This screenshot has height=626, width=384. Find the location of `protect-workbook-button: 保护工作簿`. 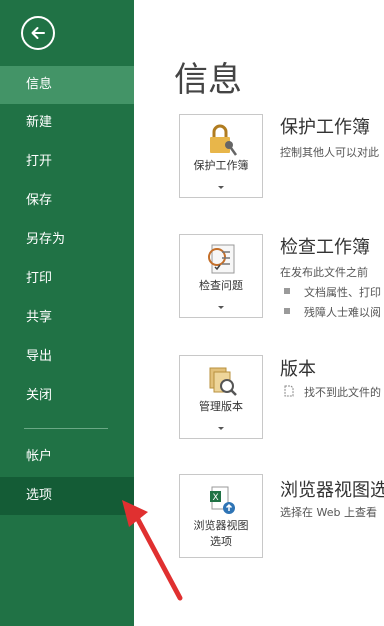

protect-workbook-button: 保护工作簿 is located at coordinates (221, 156).